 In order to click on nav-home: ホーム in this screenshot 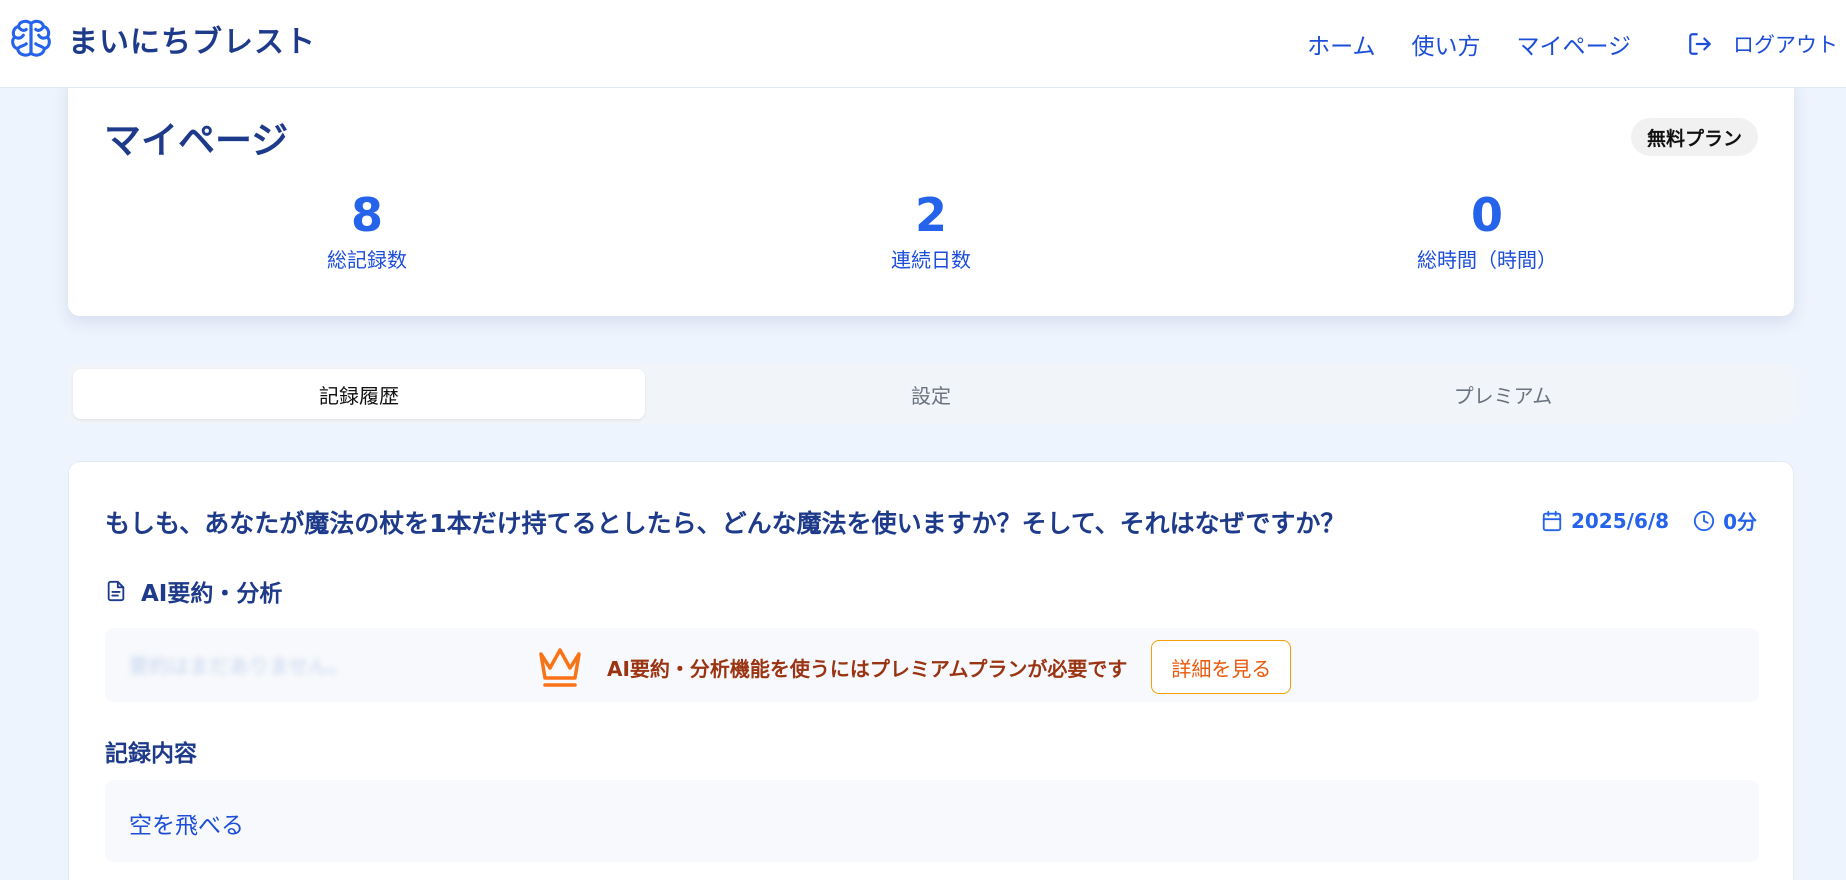, I will do `click(1341, 44)`.